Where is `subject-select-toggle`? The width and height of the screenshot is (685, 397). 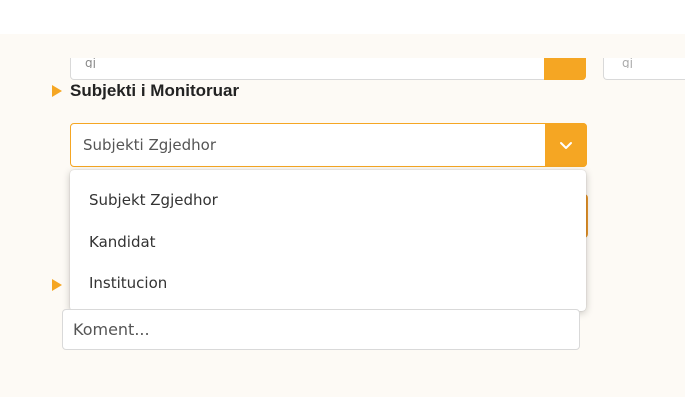 subject-select-toggle is located at coordinates (566, 145).